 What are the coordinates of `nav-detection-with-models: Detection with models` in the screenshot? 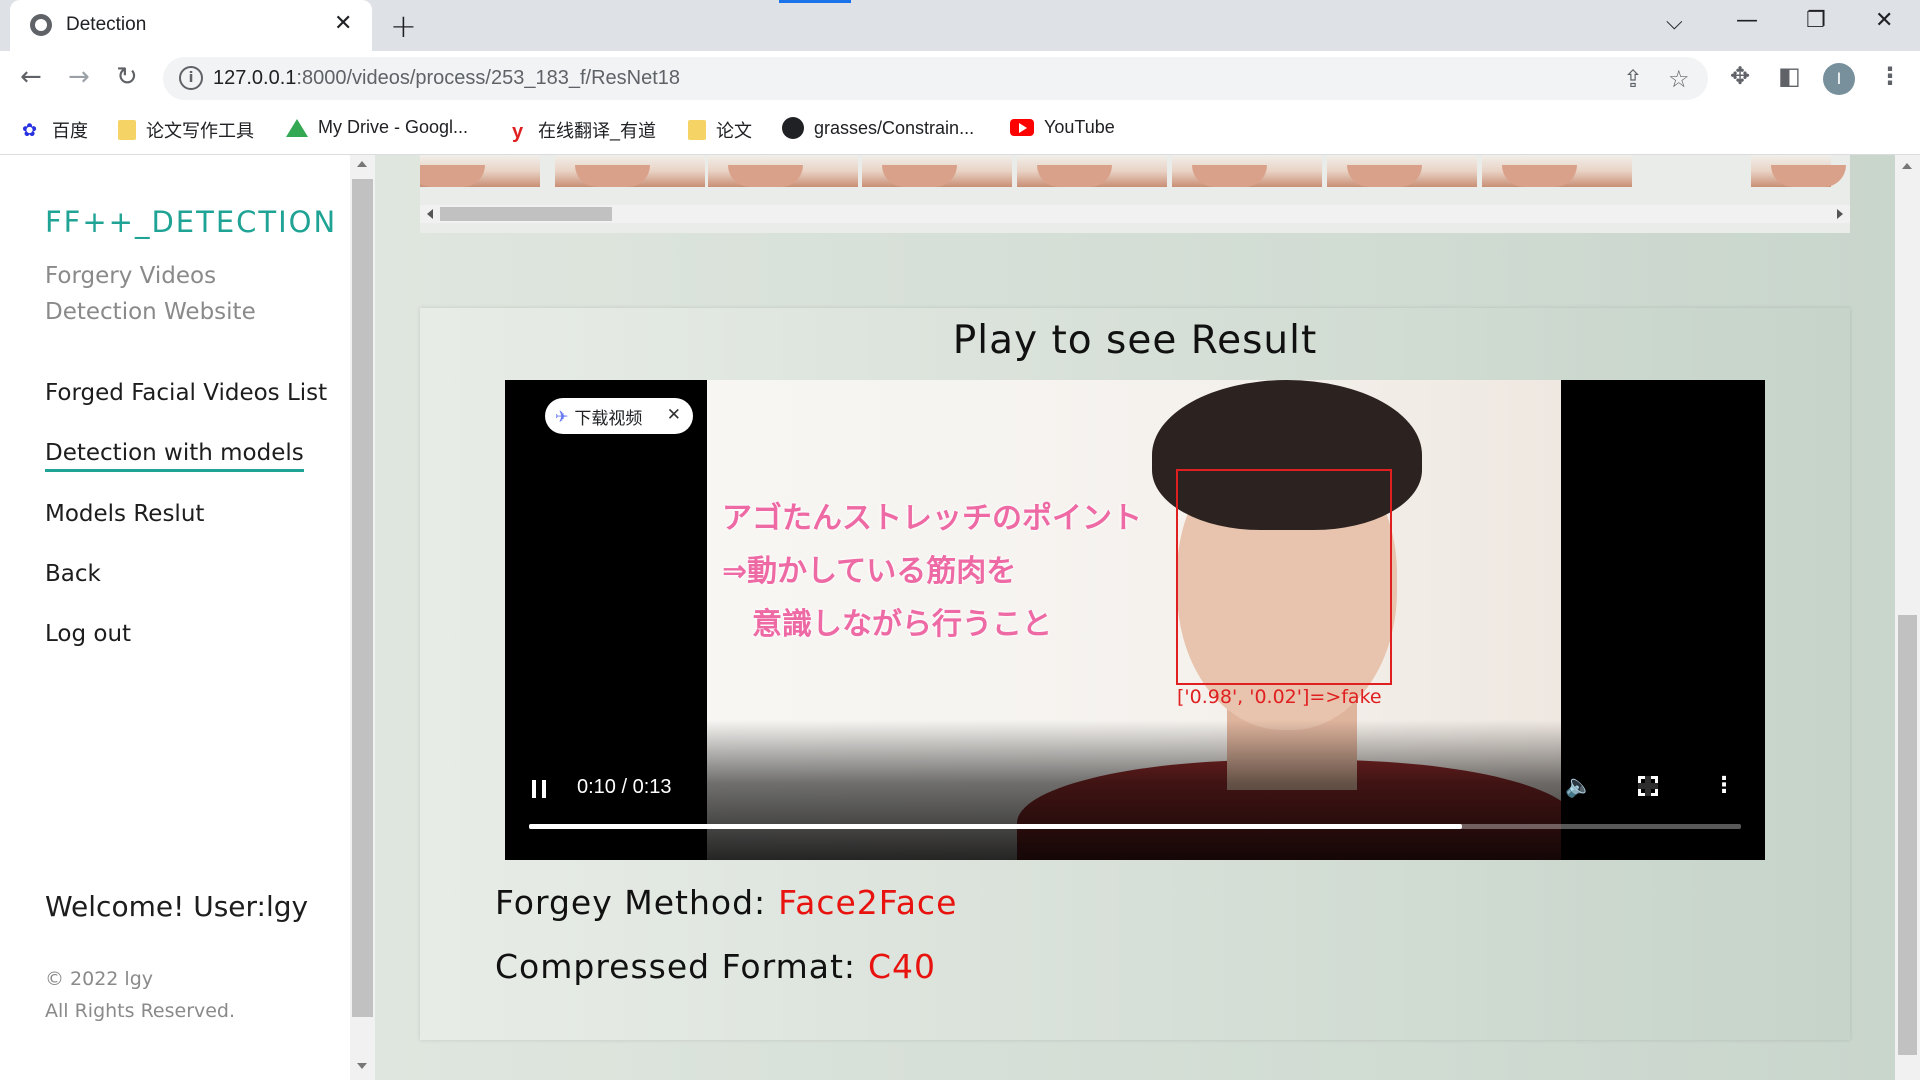 It's located at (174, 456).